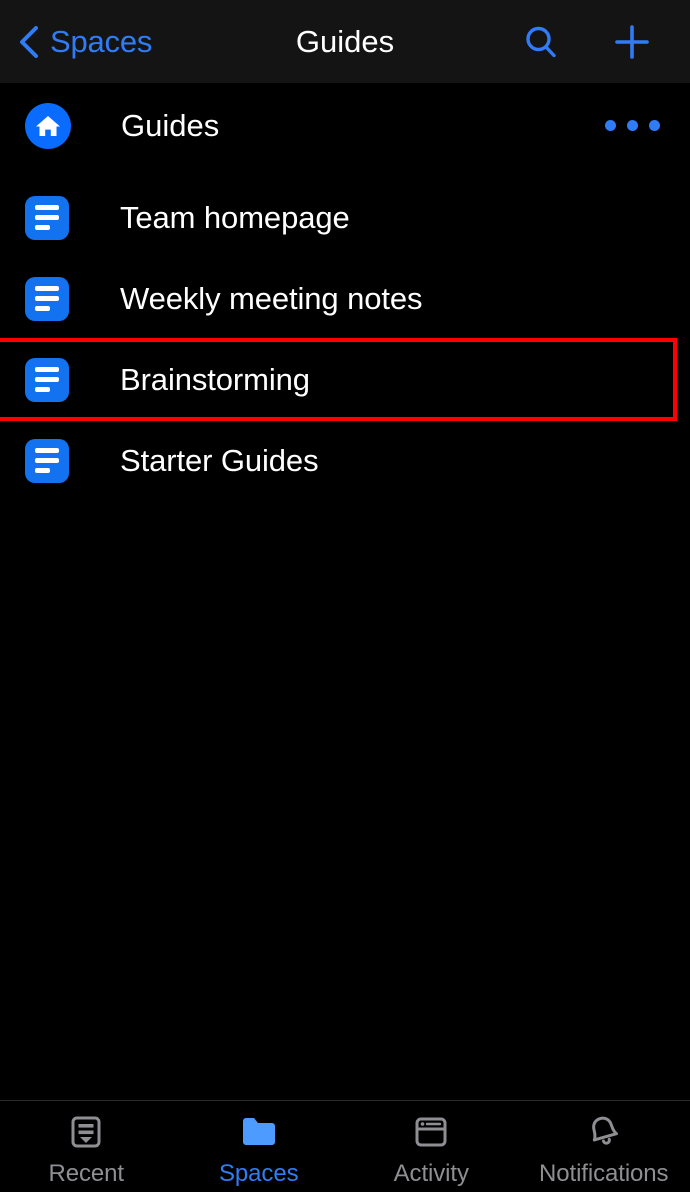 The width and height of the screenshot is (690, 1192). I want to click on window-icon, so click(431, 1132).